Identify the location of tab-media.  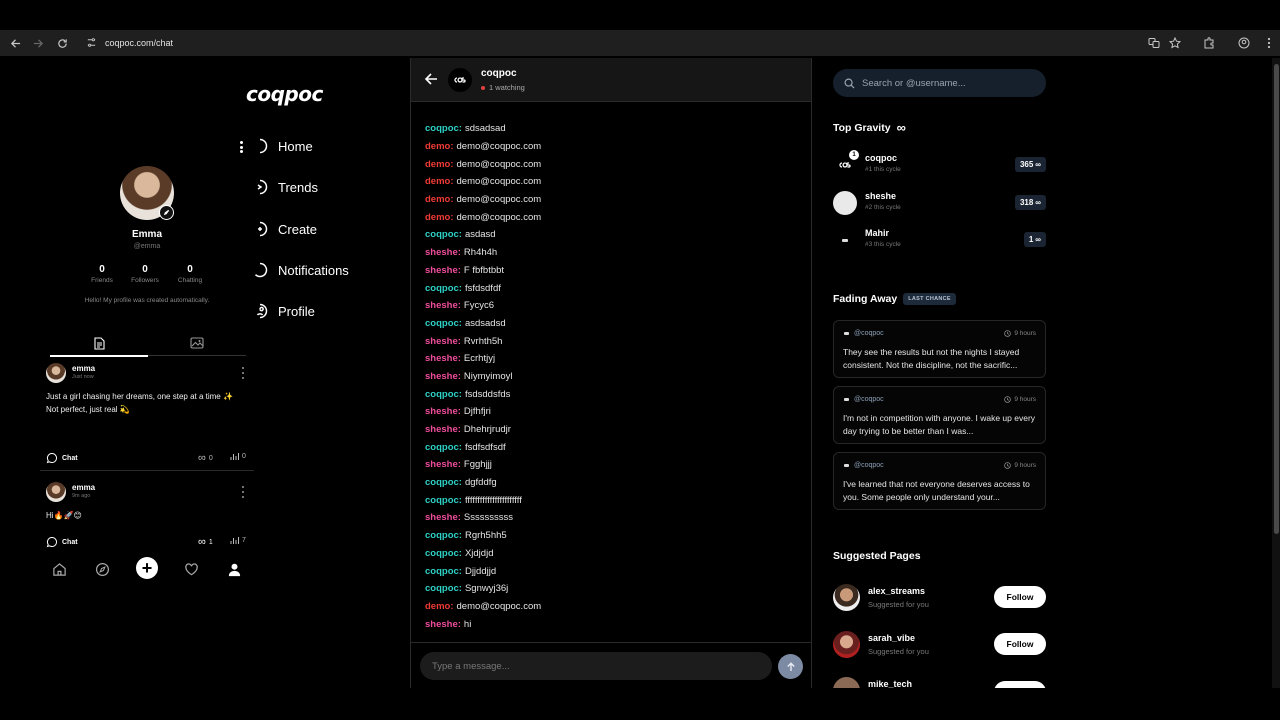
(197, 343).